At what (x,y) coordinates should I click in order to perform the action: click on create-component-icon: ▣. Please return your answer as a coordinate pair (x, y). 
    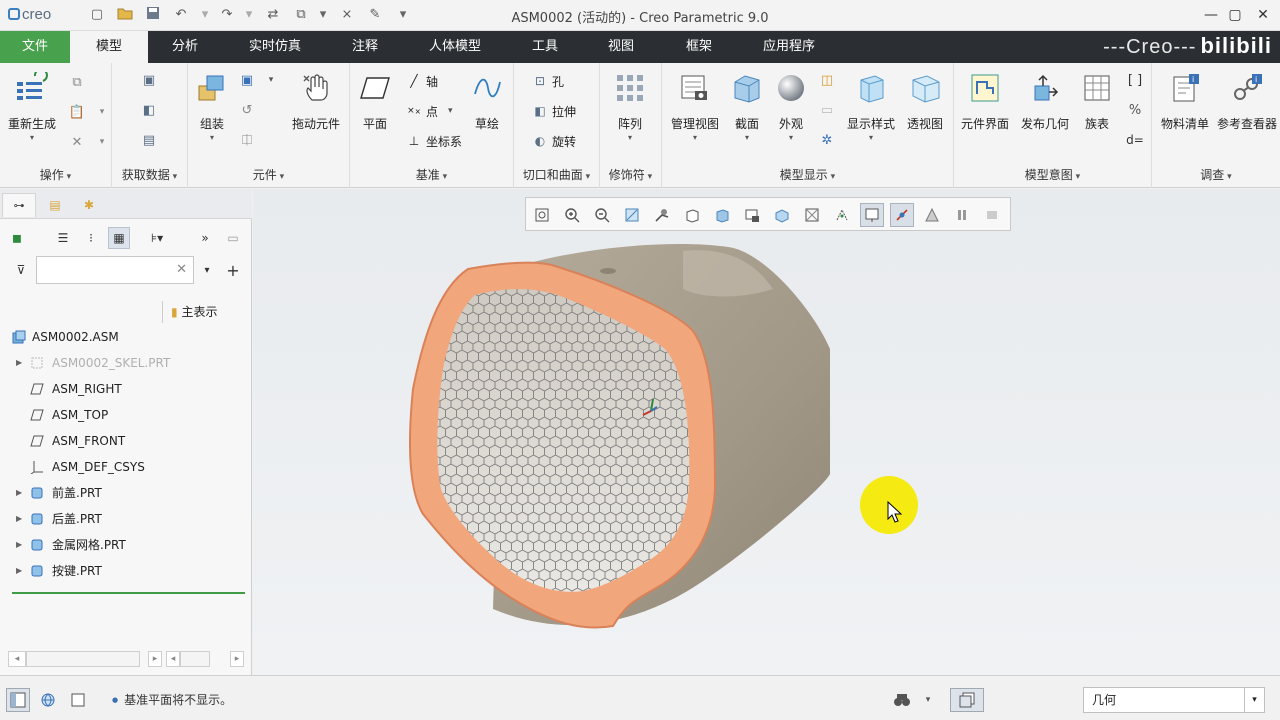
    Looking at the image, I should click on (247, 80).